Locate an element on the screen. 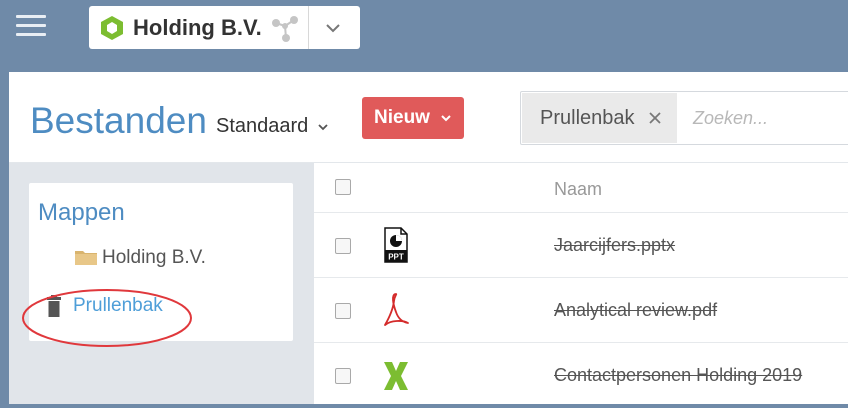 The width and height of the screenshot is (848, 408). table-row: Analytical review.pdf is located at coordinates (581, 310).